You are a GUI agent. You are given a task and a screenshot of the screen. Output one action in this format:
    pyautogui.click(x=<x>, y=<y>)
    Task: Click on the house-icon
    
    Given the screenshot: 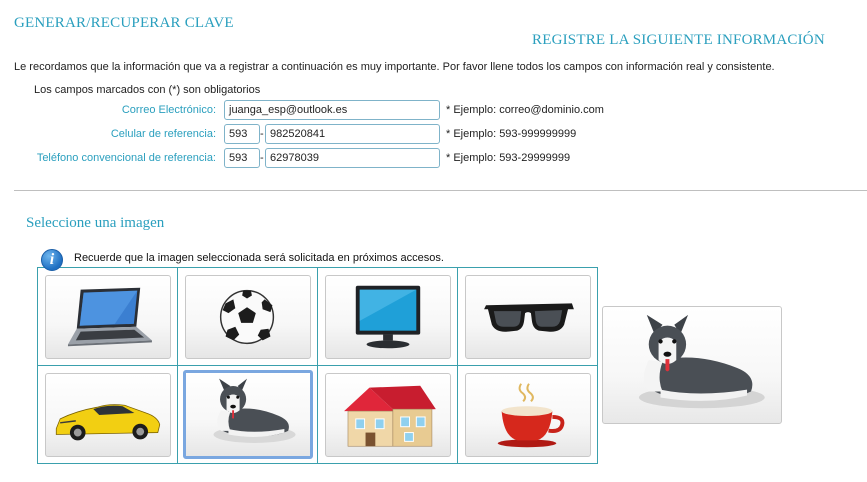 What is the action you would take?
    pyautogui.click(x=390, y=416)
    